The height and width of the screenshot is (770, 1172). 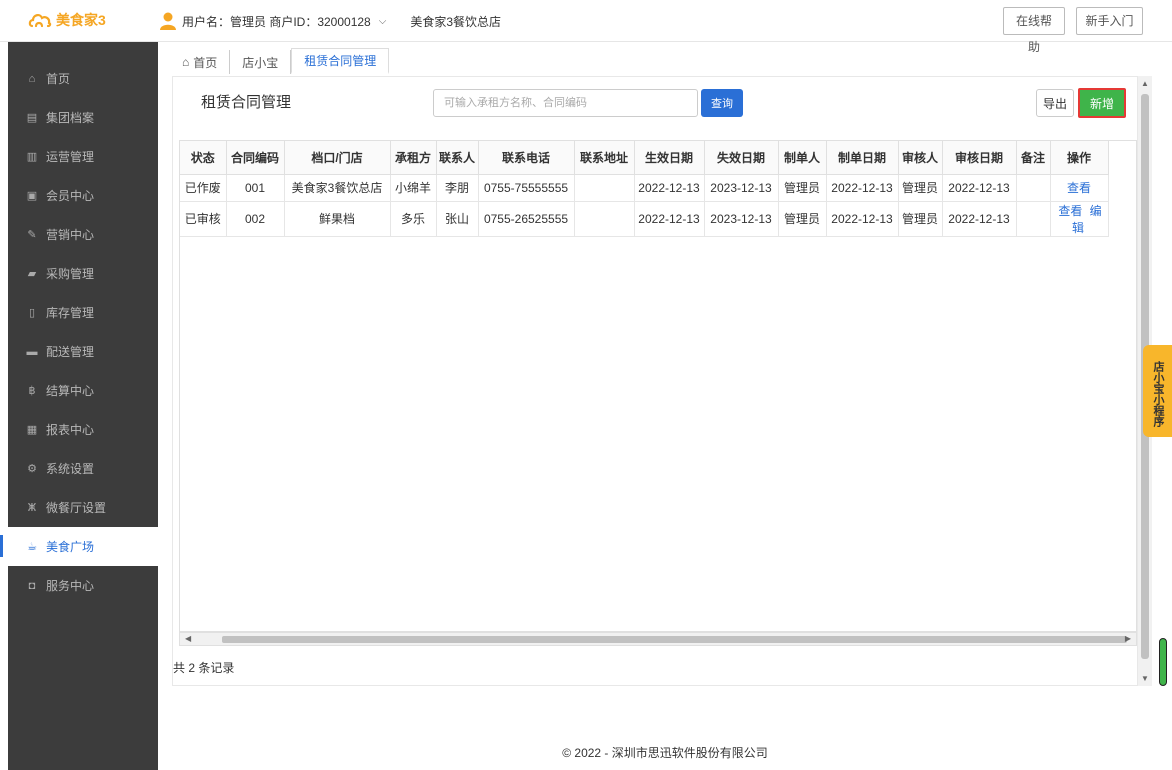 I want to click on sidebar-item-food-court: ☕ 美食广场, so click(x=79, y=546).